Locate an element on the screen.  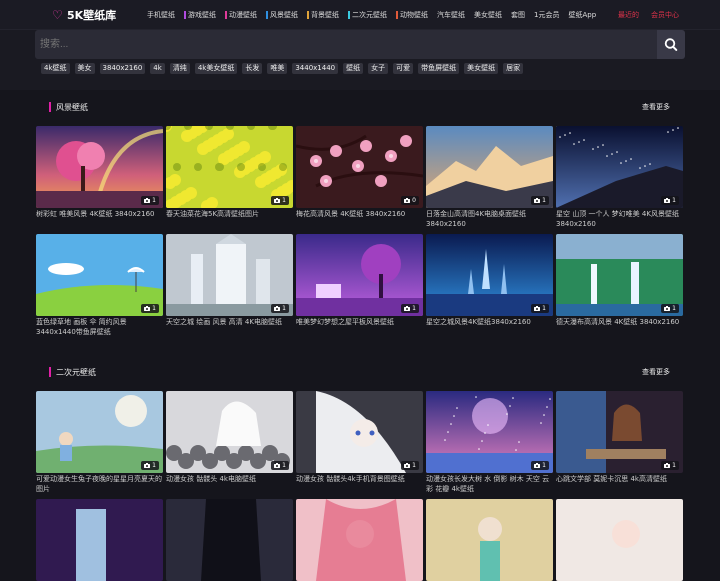
nav-item-label: 1元会员 is located at coordinates (547, 15).